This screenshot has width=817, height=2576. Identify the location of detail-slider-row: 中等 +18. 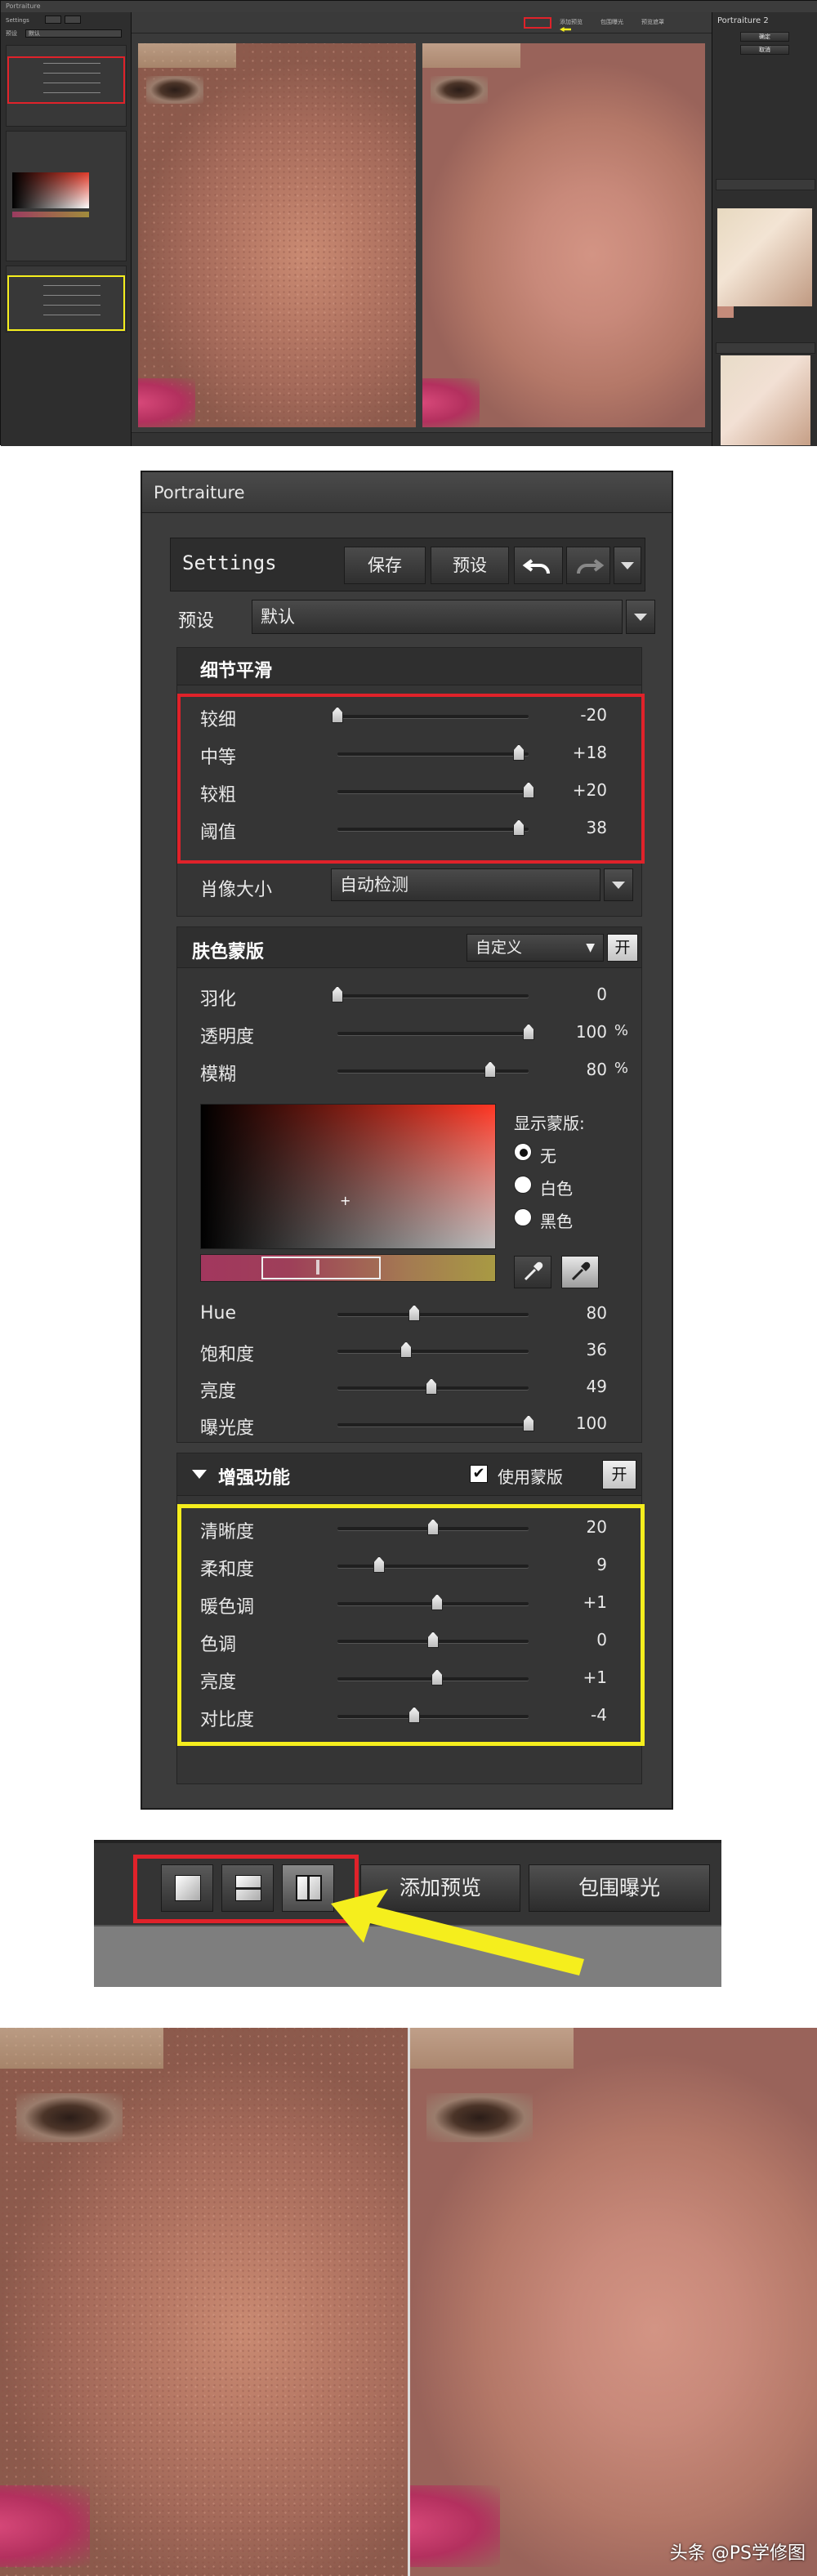
(408, 754).